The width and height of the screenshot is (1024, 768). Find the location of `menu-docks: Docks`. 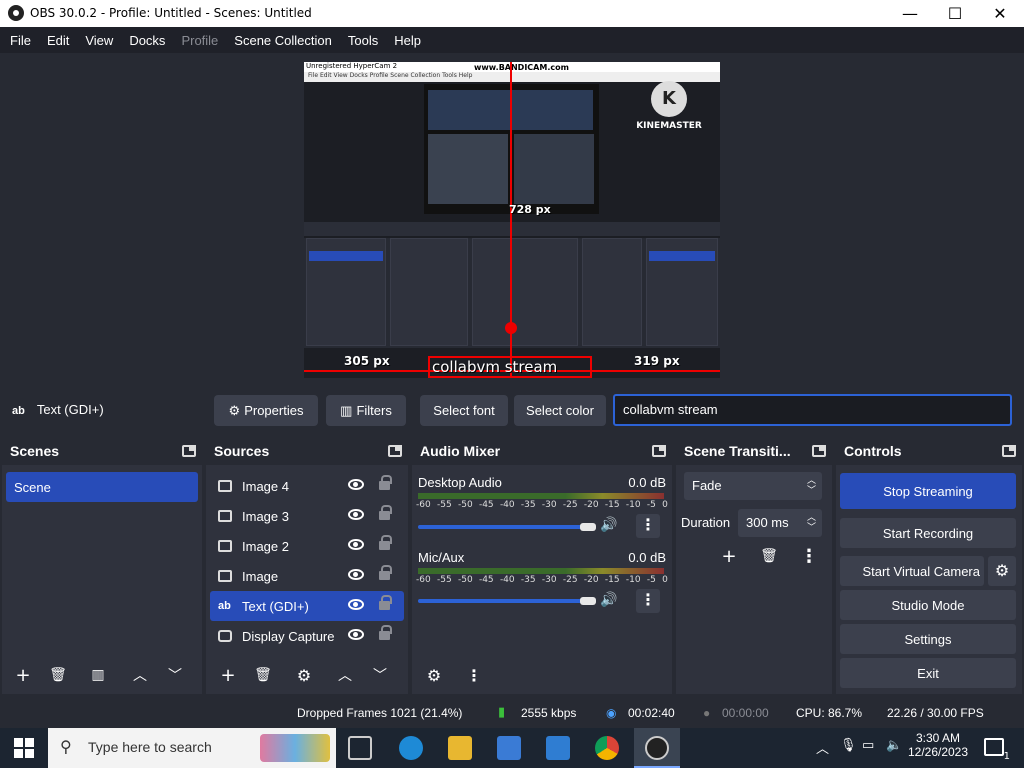

menu-docks: Docks is located at coordinates (147, 40).